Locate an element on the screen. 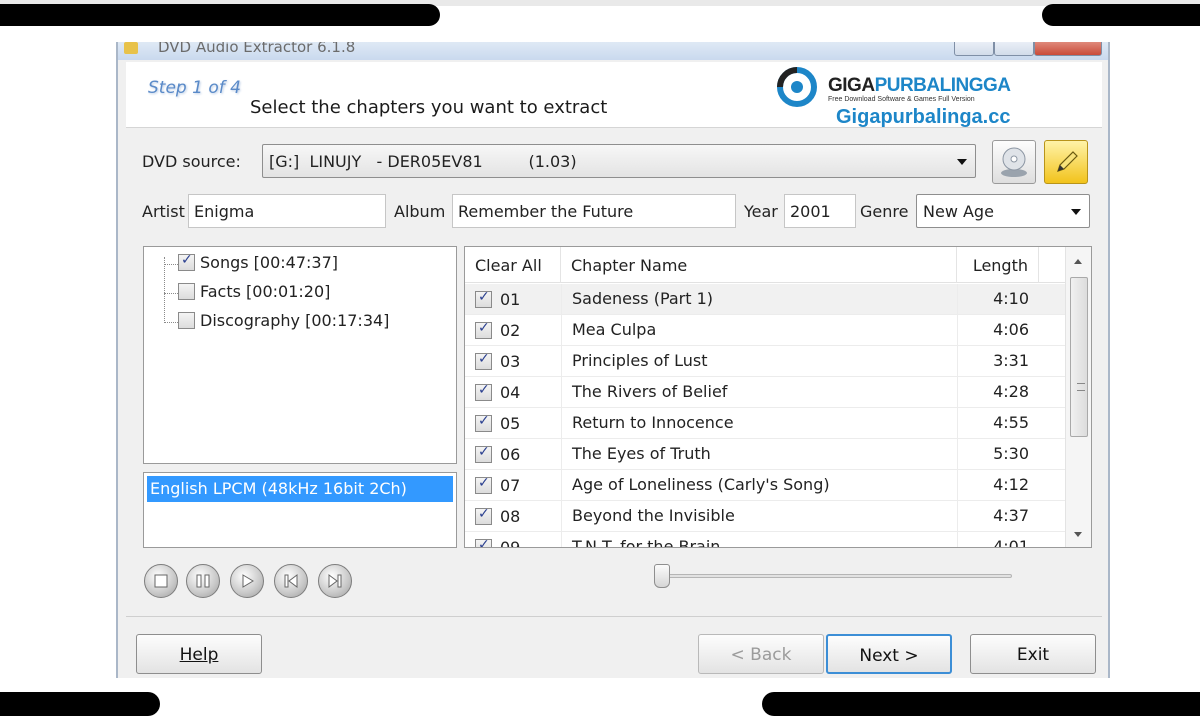 The image size is (1200, 720). stop-icon is located at coordinates (161, 581).